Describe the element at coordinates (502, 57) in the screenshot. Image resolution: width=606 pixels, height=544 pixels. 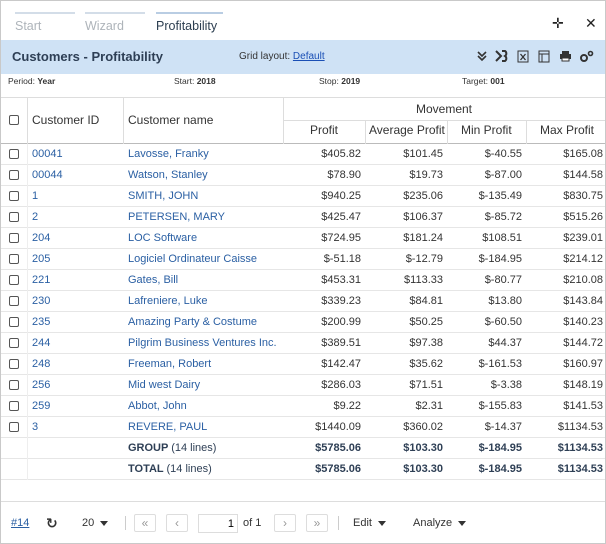
I see `dimension-icon` at that location.